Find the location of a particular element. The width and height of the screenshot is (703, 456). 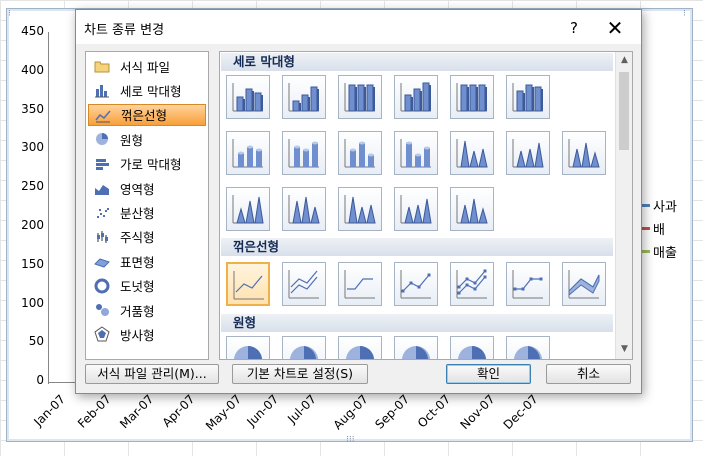

gallery-scrollbar: ▲ ▼ is located at coordinates (623, 205).